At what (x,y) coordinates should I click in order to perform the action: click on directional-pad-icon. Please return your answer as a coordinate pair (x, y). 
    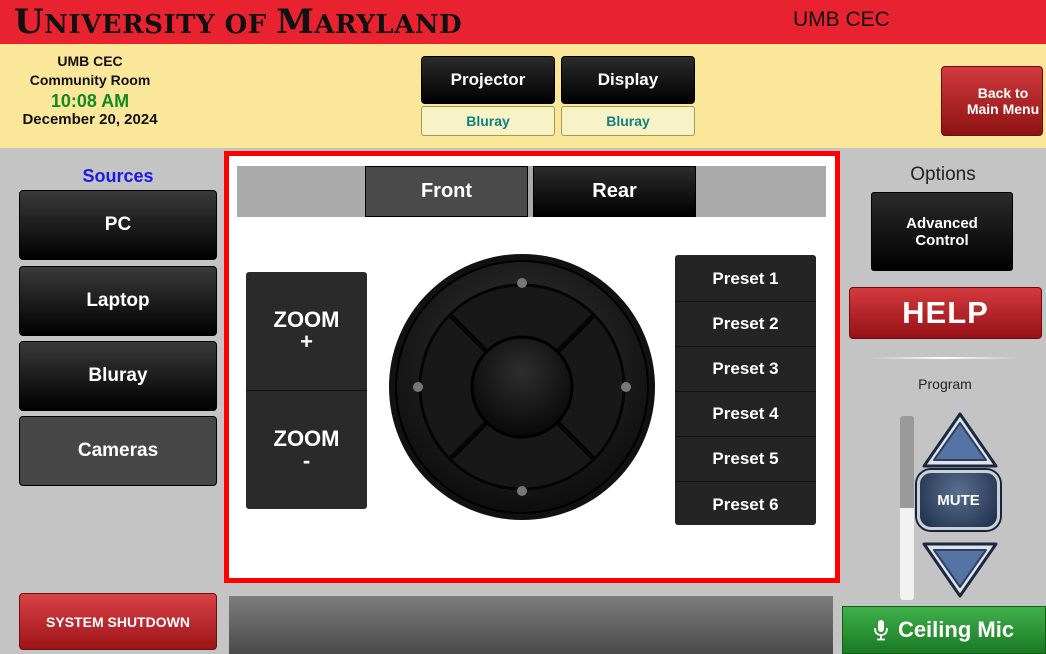
    Looking at the image, I should click on (522, 387).